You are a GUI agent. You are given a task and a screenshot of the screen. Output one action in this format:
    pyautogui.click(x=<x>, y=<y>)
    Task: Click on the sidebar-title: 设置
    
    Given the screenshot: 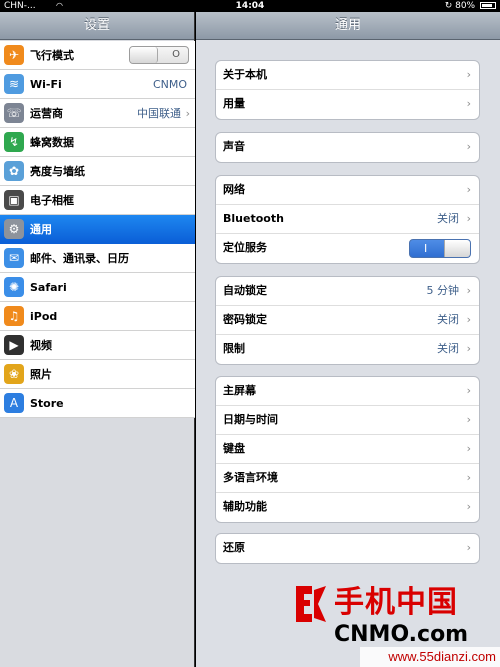 What is the action you would take?
    pyautogui.click(x=97, y=26)
    